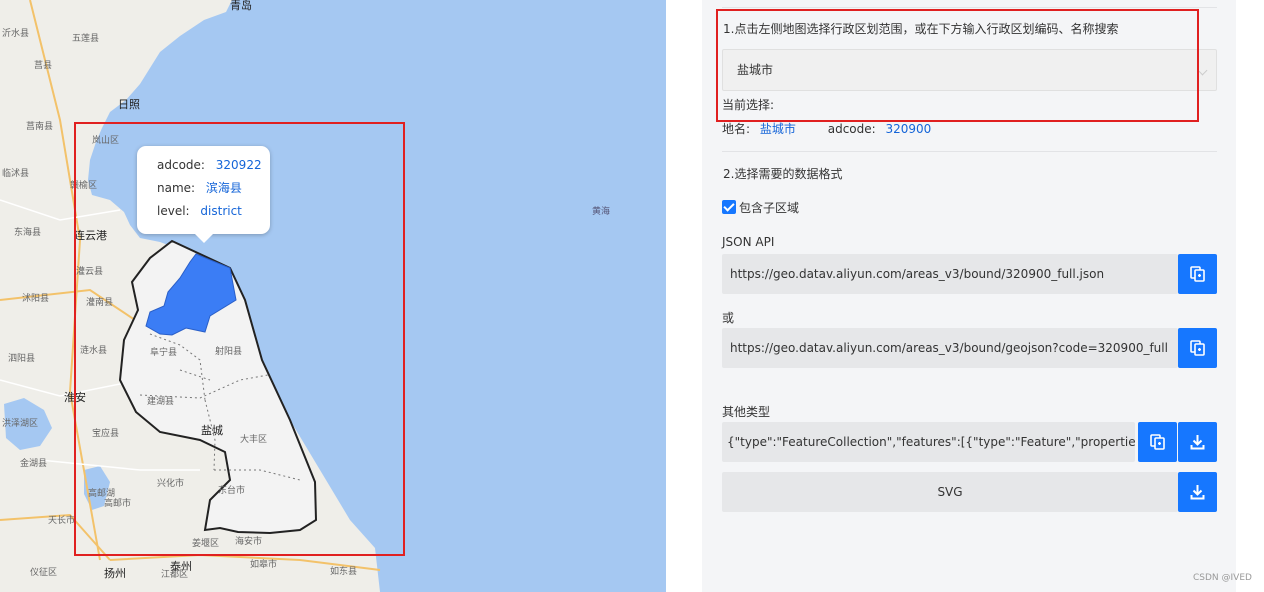 The height and width of the screenshot is (592, 1264). I want to click on copy-feature-json-button, so click(1157, 442).